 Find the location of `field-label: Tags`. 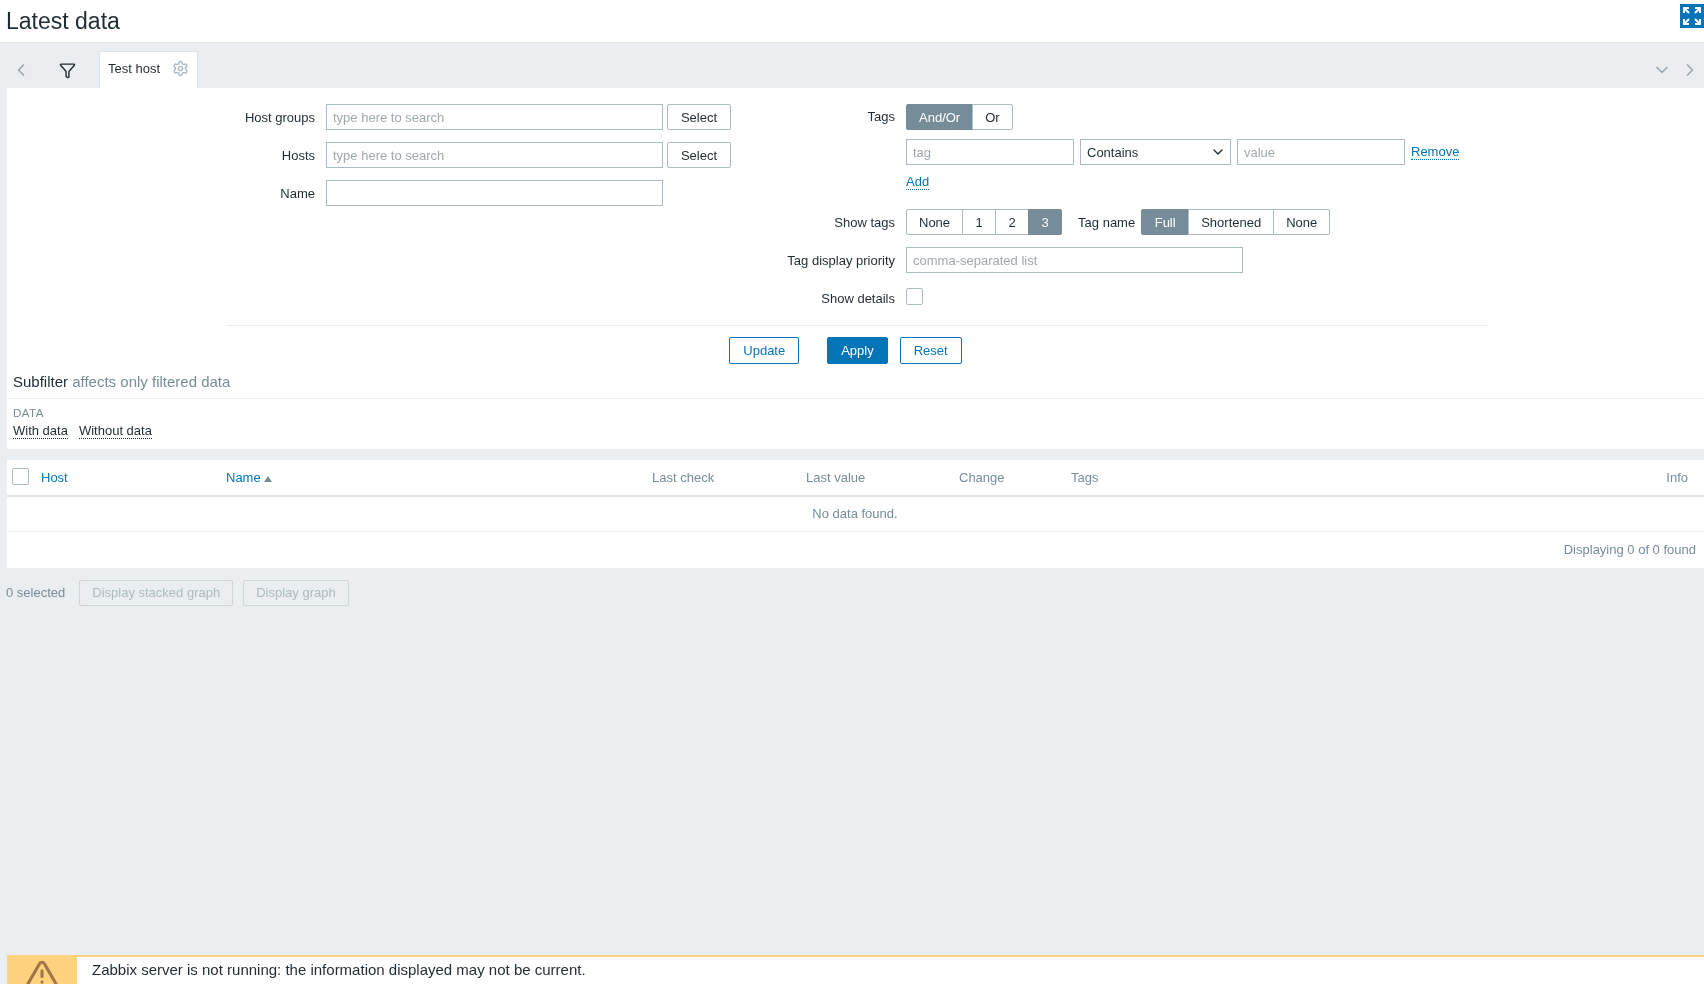

field-label: Tags is located at coordinates (880, 117).